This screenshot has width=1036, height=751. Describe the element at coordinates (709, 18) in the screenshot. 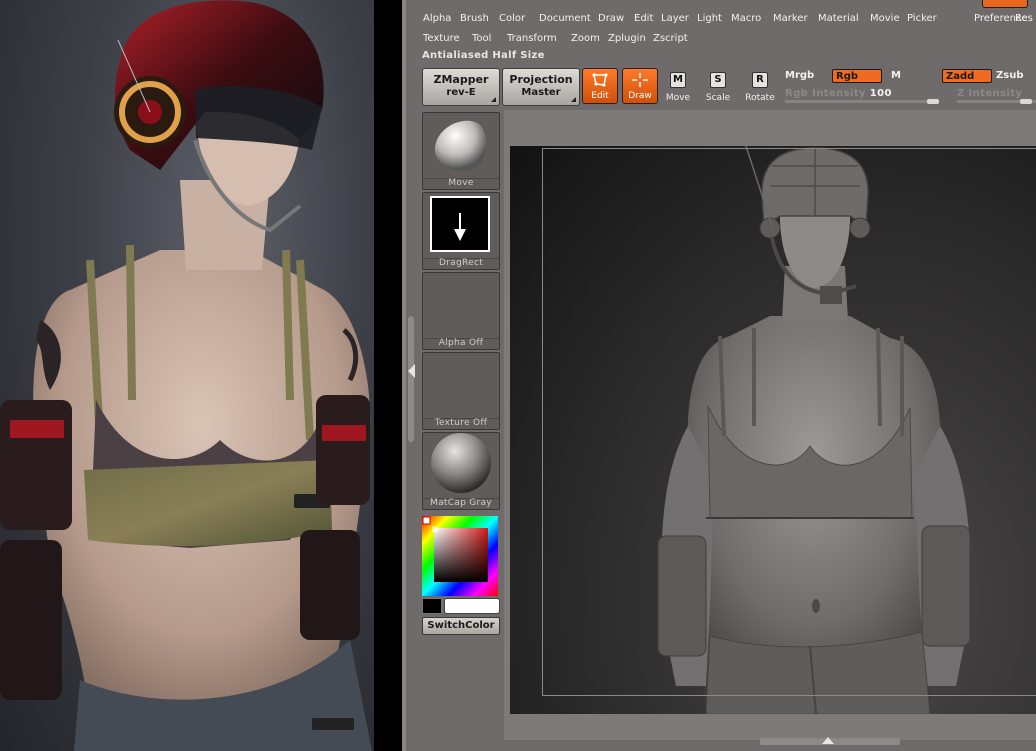

I see `menu-light: Light` at that location.